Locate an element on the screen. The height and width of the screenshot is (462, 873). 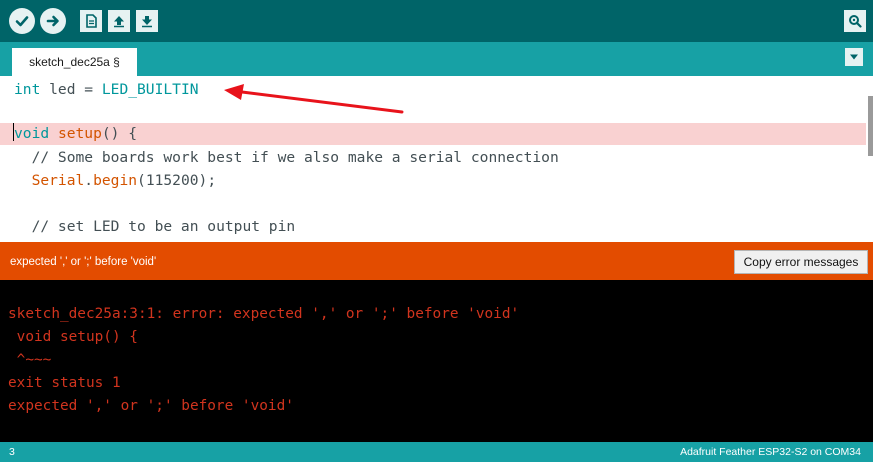
upload-button is located at coordinates (53, 21).